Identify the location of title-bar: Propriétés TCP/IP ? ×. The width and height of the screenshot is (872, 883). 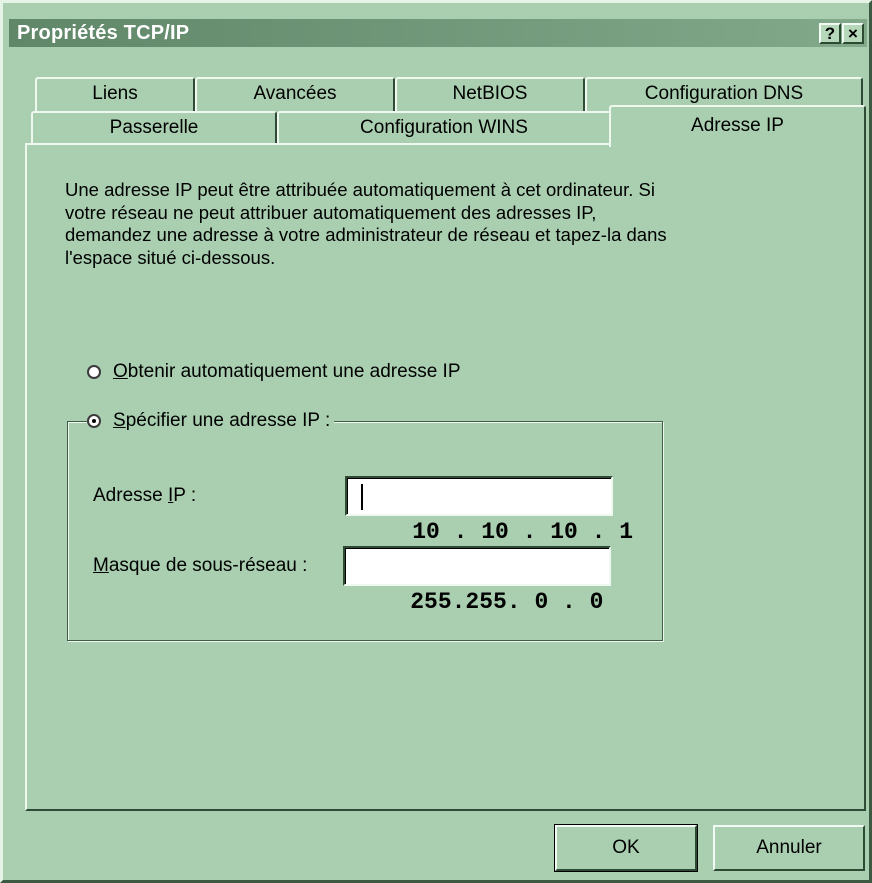
(438, 33).